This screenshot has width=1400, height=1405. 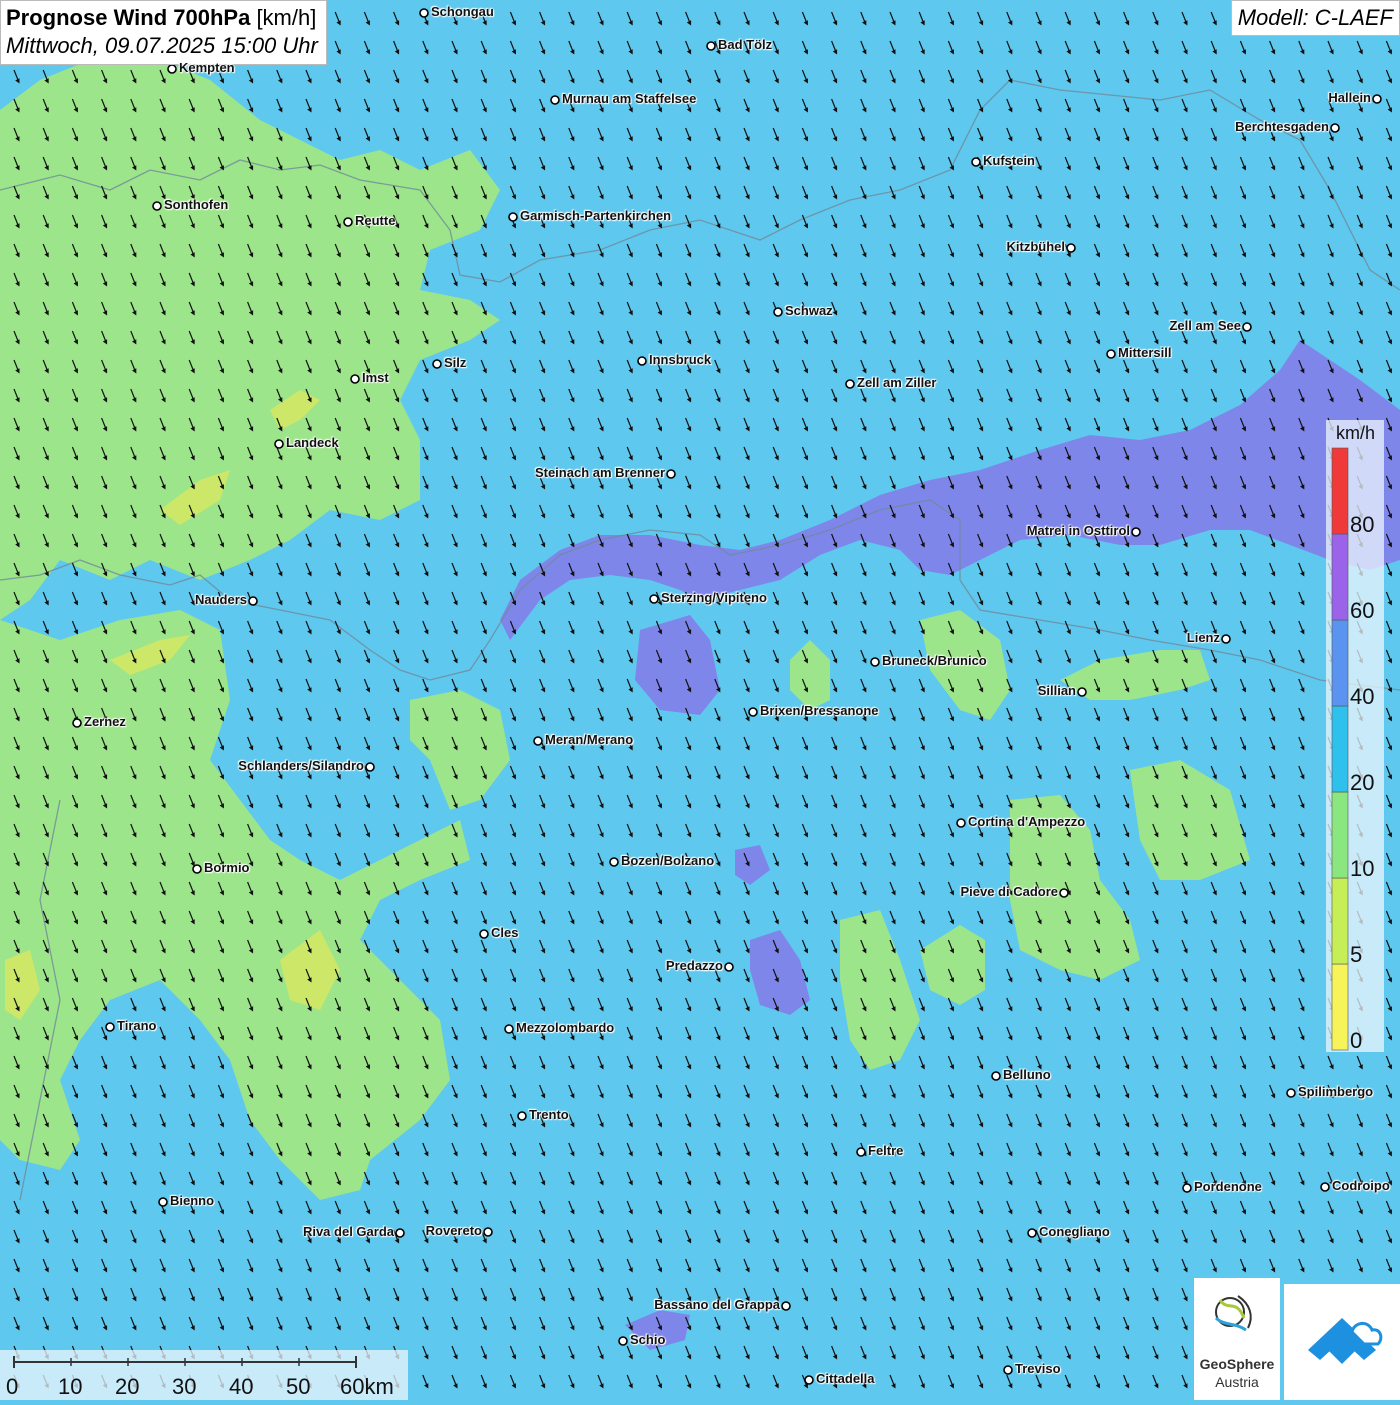 I want to click on city-label: Zell am See, so click(x=1205, y=325).